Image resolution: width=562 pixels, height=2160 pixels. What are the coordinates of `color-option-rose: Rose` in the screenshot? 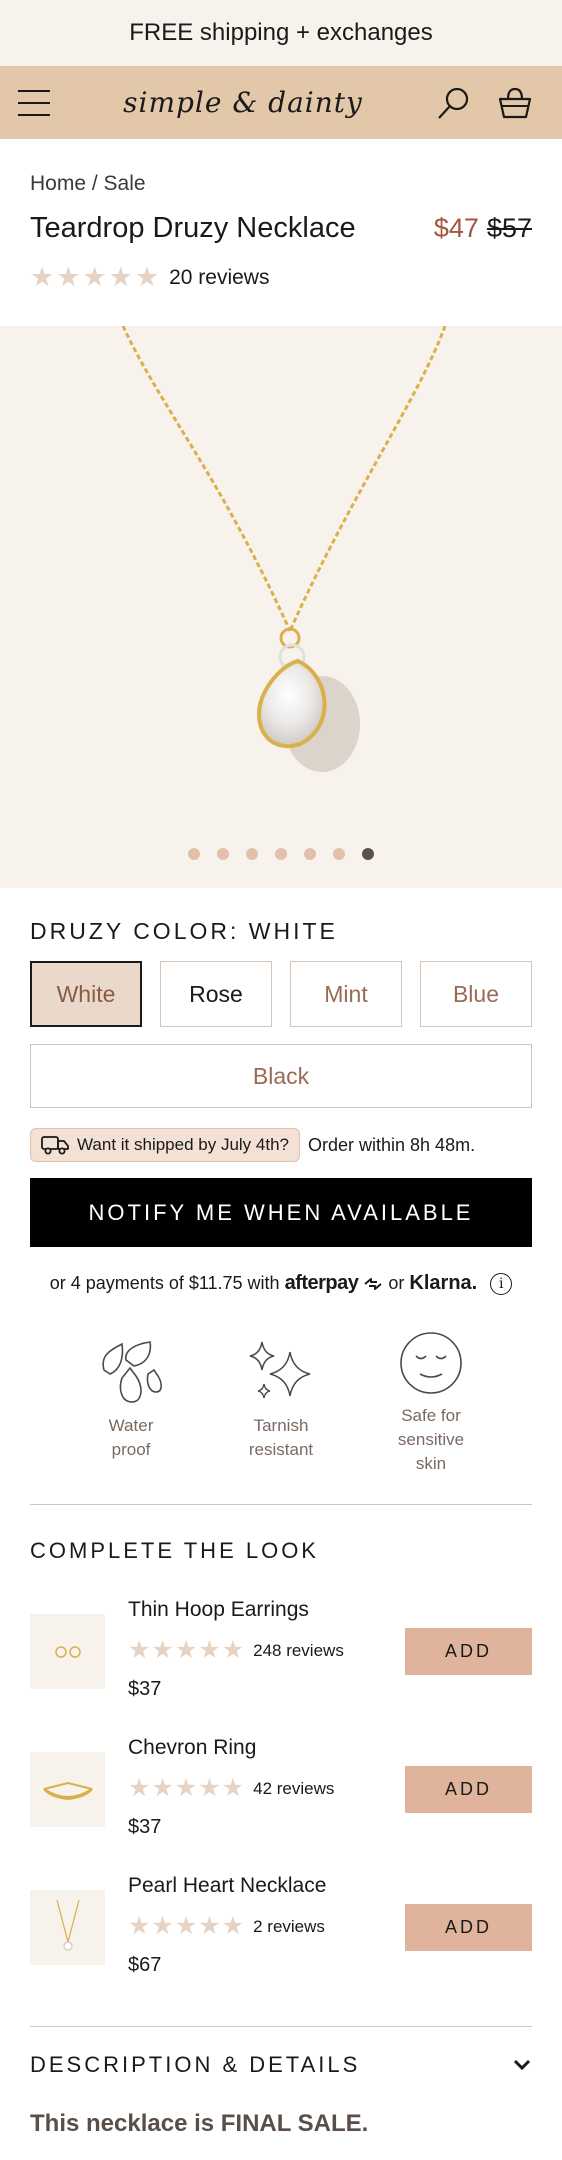 It's located at (216, 994).